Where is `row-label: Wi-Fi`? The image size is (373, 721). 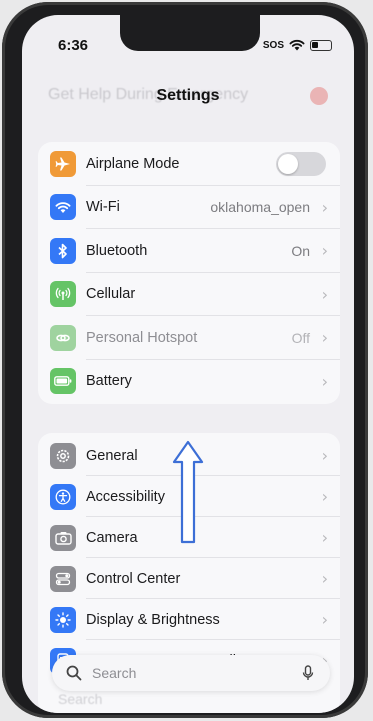 row-label: Wi-Fi is located at coordinates (103, 207).